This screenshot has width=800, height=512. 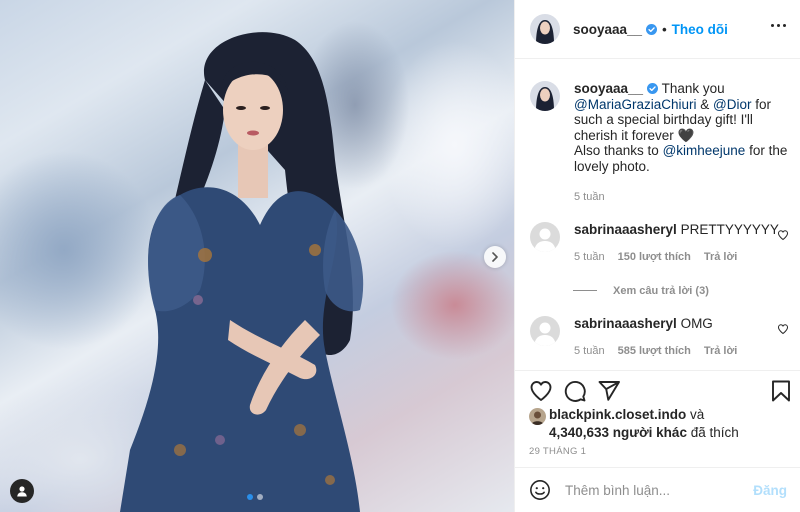 What do you see at coordinates (557, 451) in the screenshot?
I see `post-date: 29 THÁNG 1` at bounding box center [557, 451].